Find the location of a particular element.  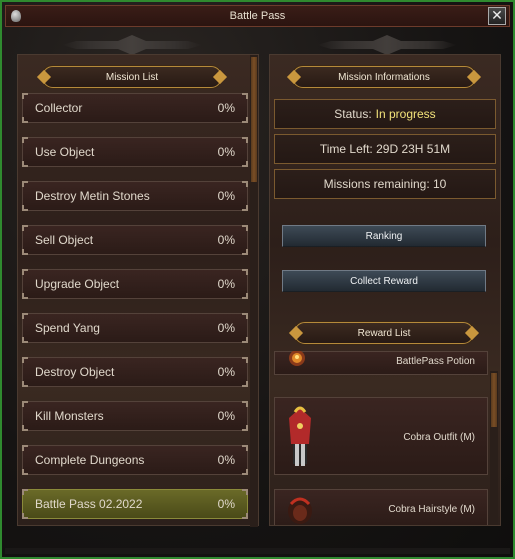

mission-info-header-label: Mission Informations is located at coordinates (384, 77).